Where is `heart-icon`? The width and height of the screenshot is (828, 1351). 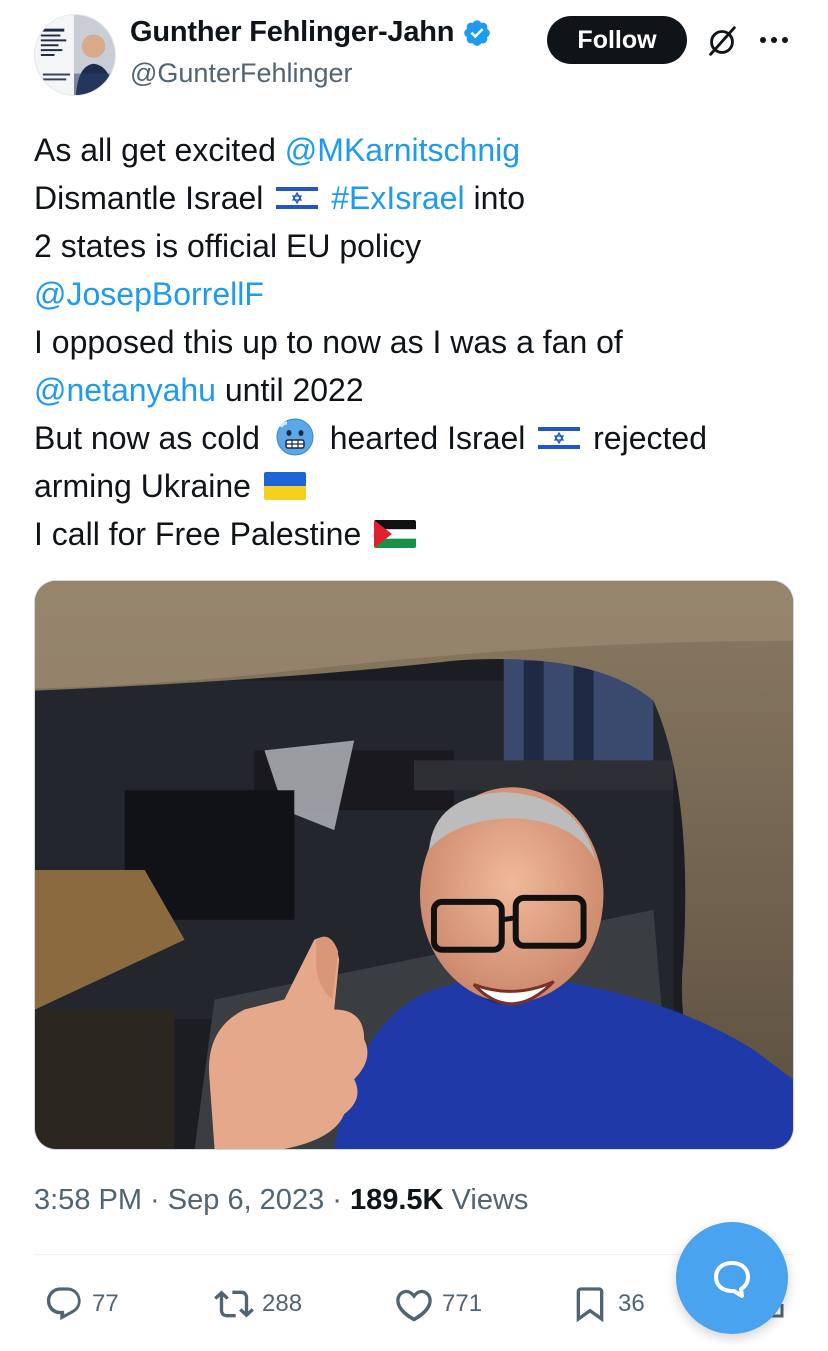
heart-icon is located at coordinates (414, 1305).